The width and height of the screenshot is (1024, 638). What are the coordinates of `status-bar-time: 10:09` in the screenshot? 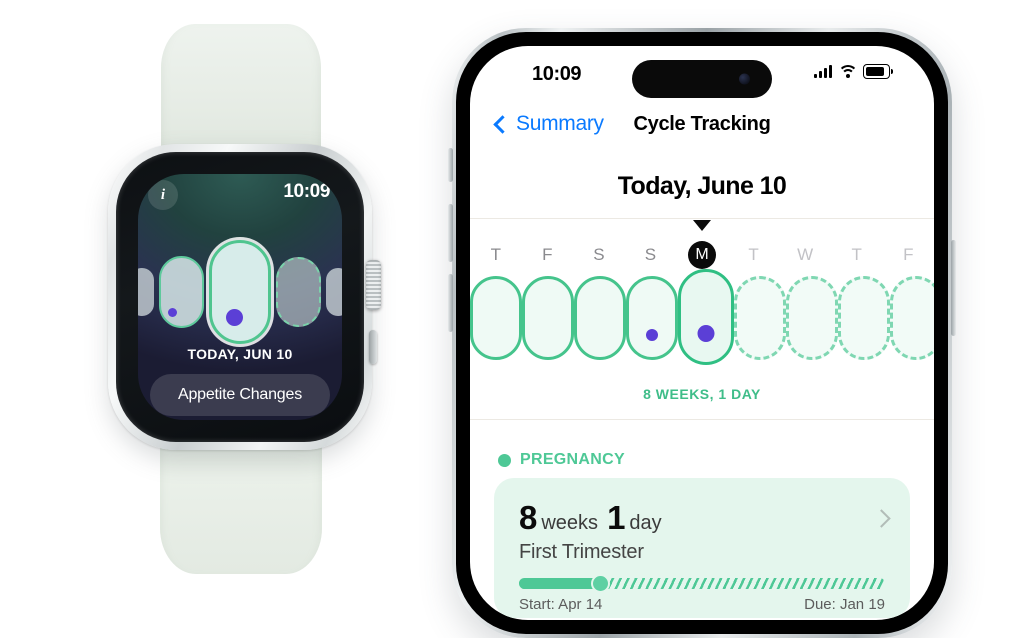 It's located at (557, 74).